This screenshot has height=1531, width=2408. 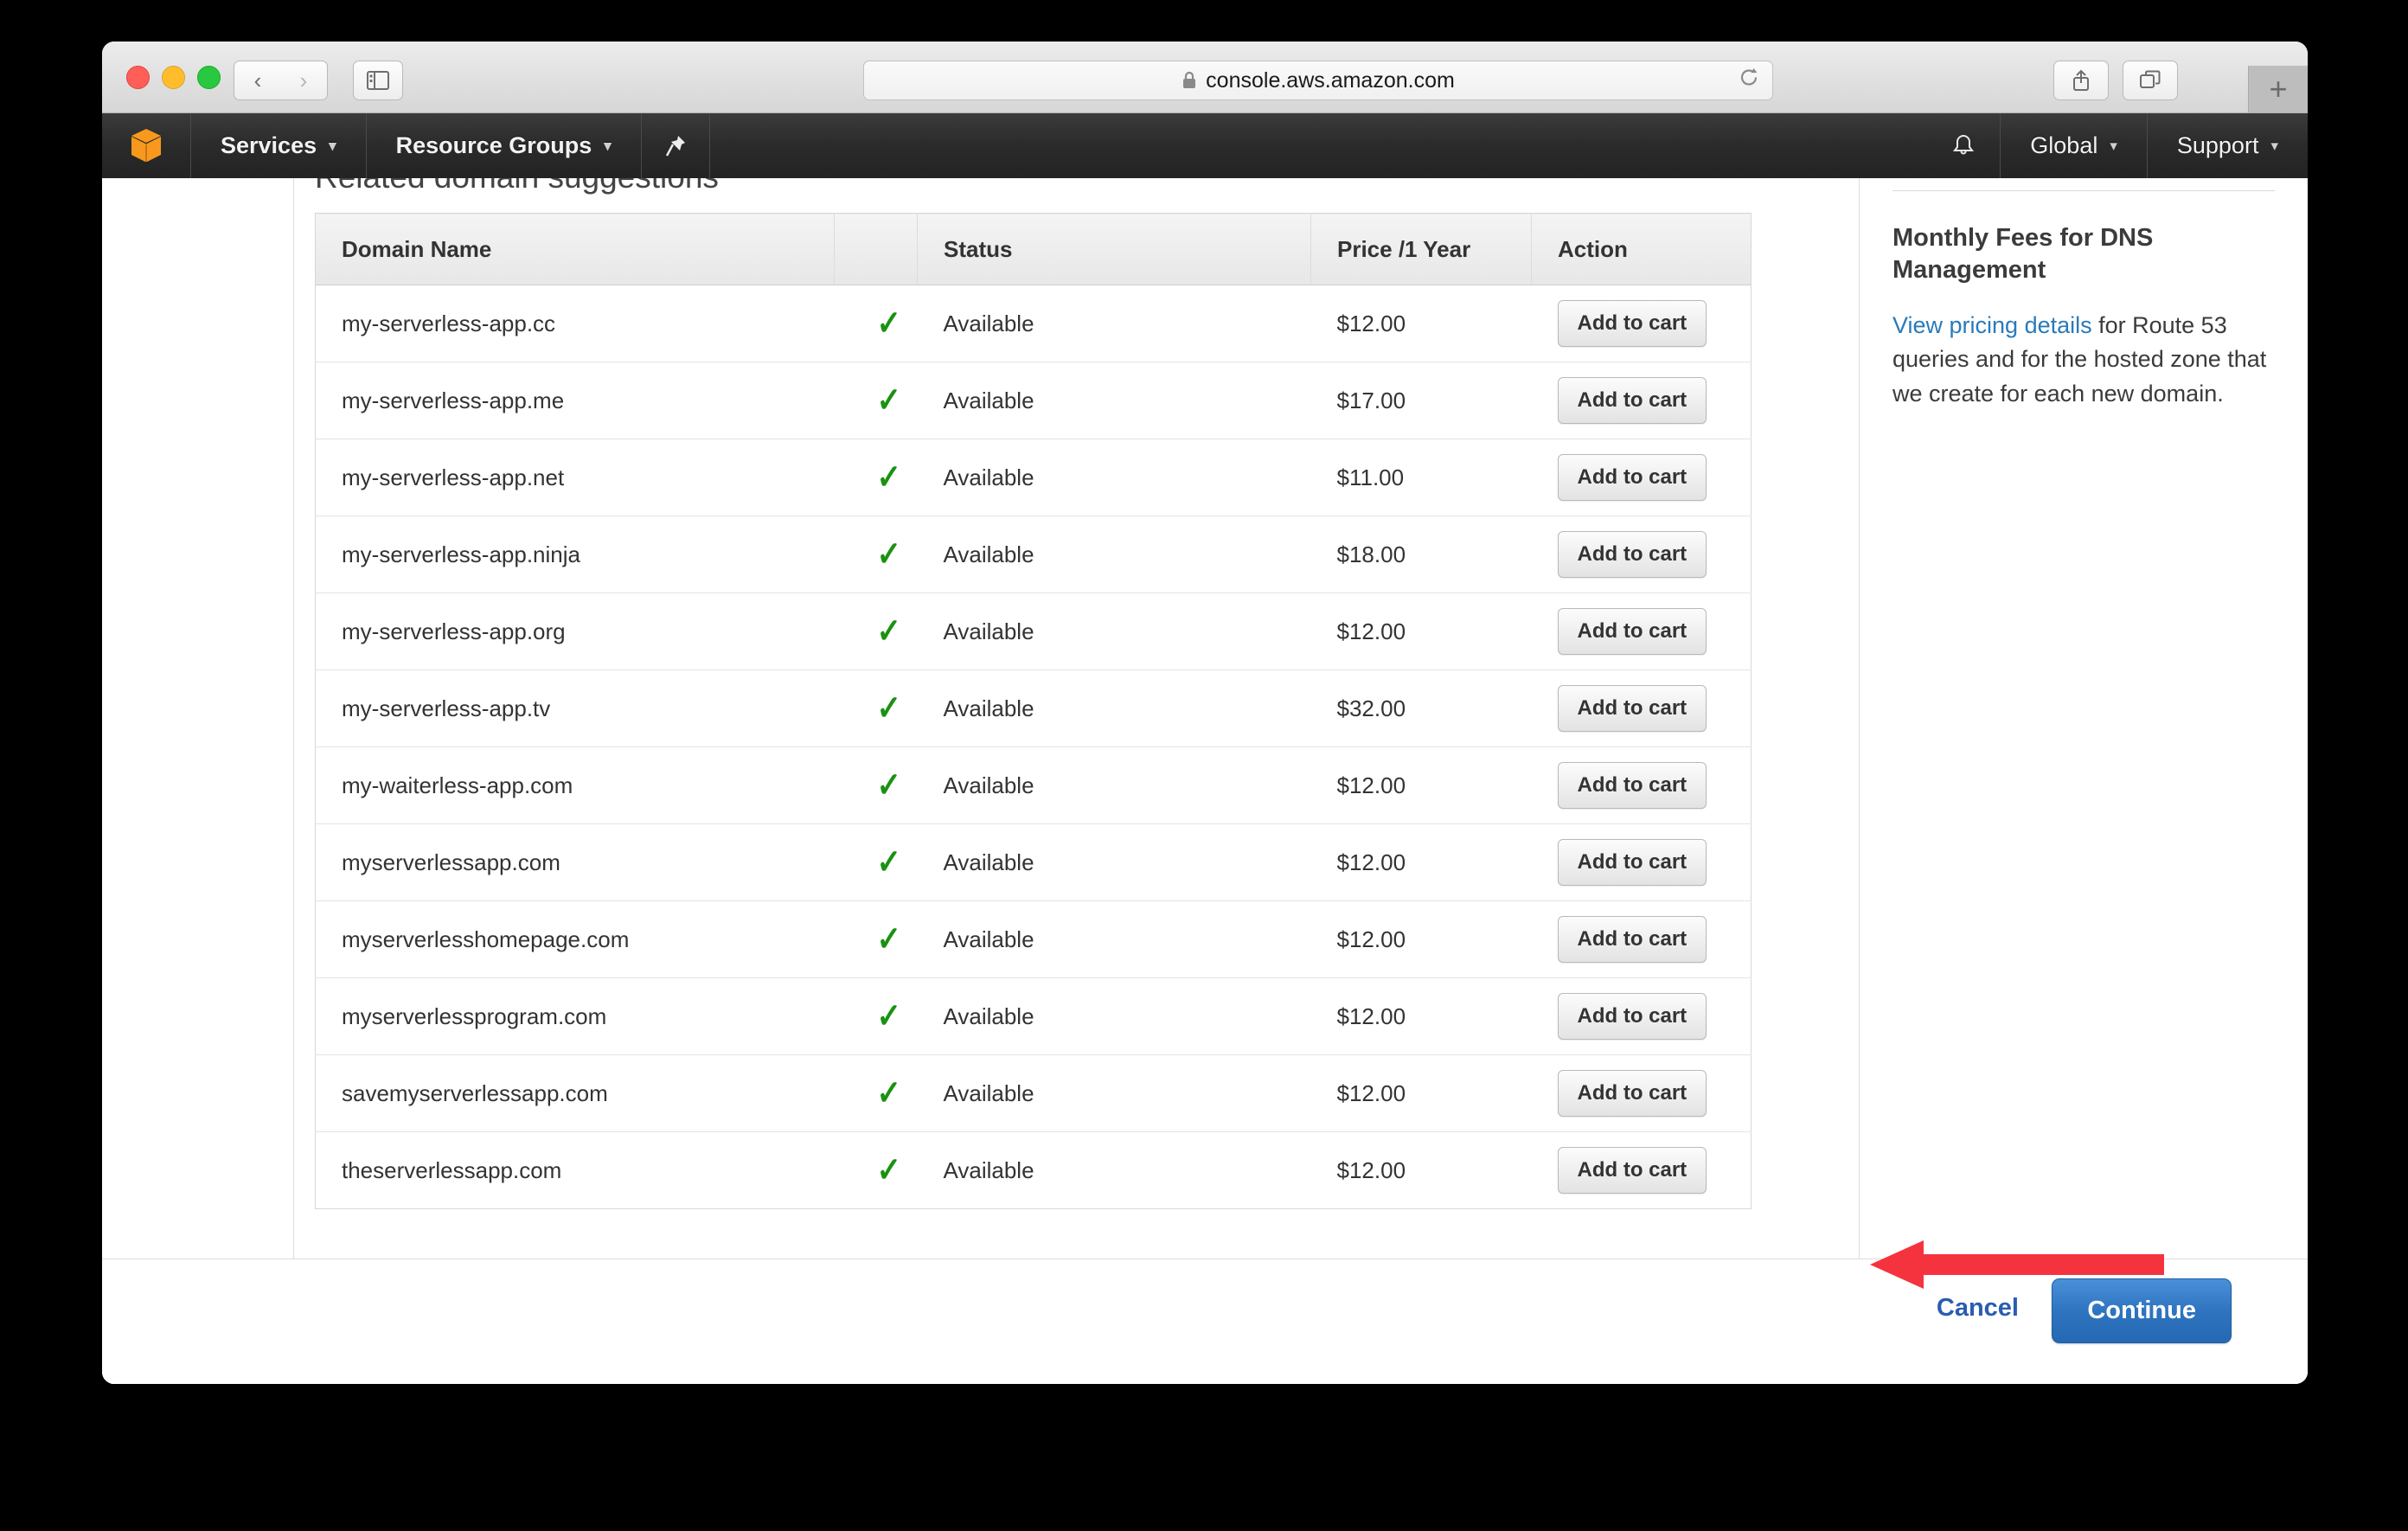 I want to click on cell-price: $18.00, so click(x=1421, y=554).